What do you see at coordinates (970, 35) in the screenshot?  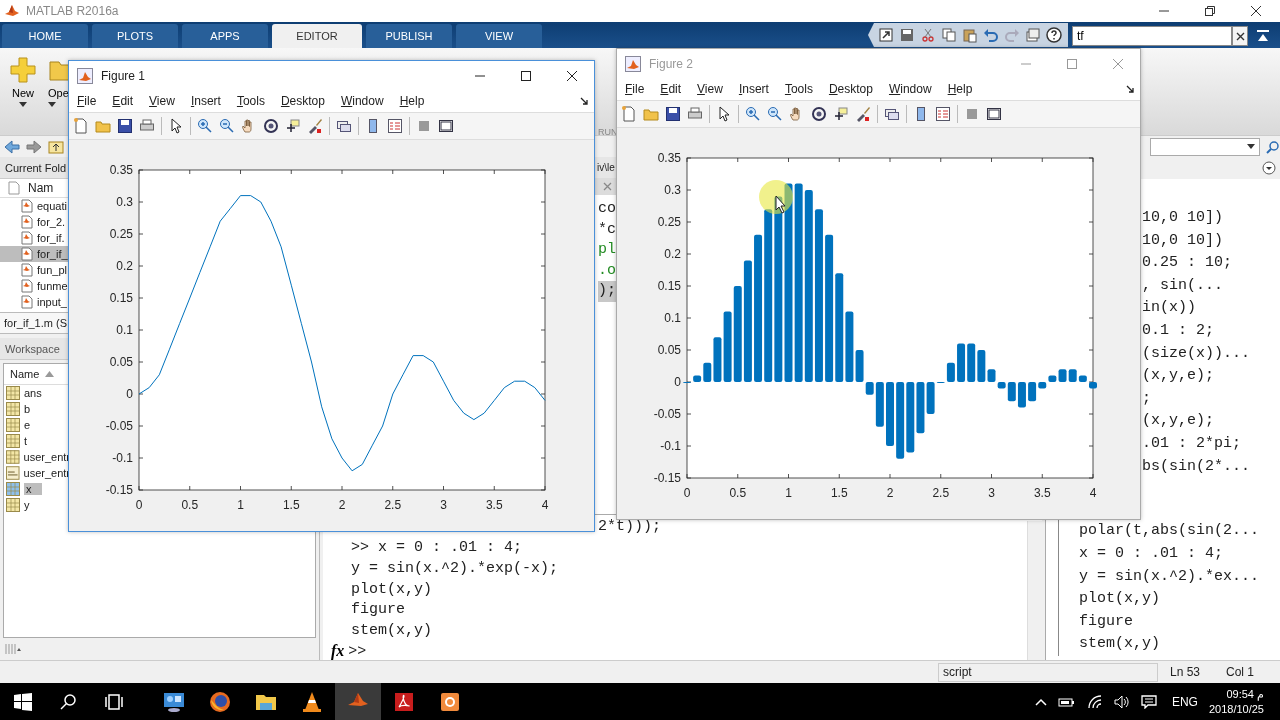 I see `paste-icon` at bounding box center [970, 35].